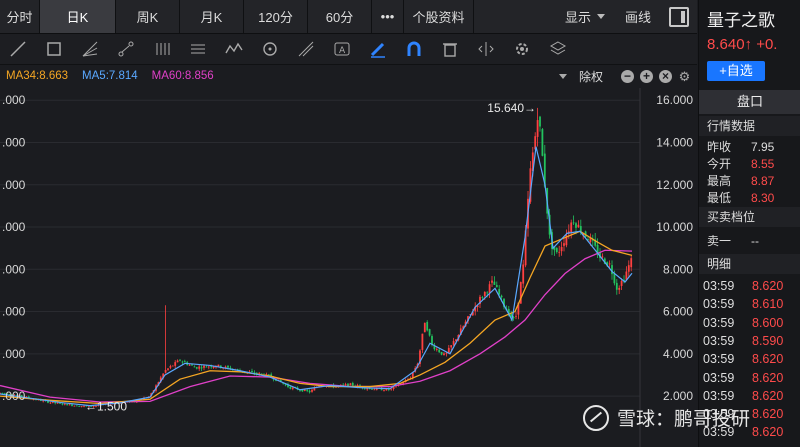 This screenshot has height=447, width=800. What do you see at coordinates (742, 44) in the screenshot?
I see `stock-price: 8.640↑ +0.` at bounding box center [742, 44].